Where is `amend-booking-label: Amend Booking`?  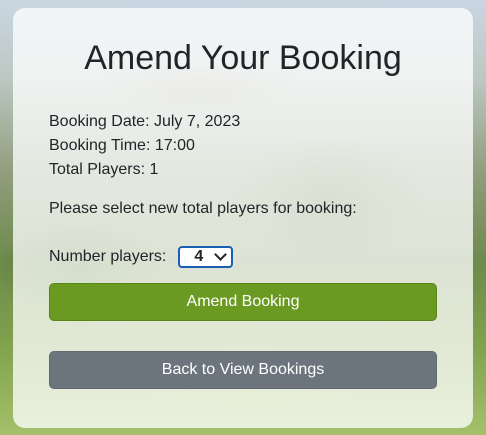
amend-booking-label: Amend Booking is located at coordinates (243, 301).